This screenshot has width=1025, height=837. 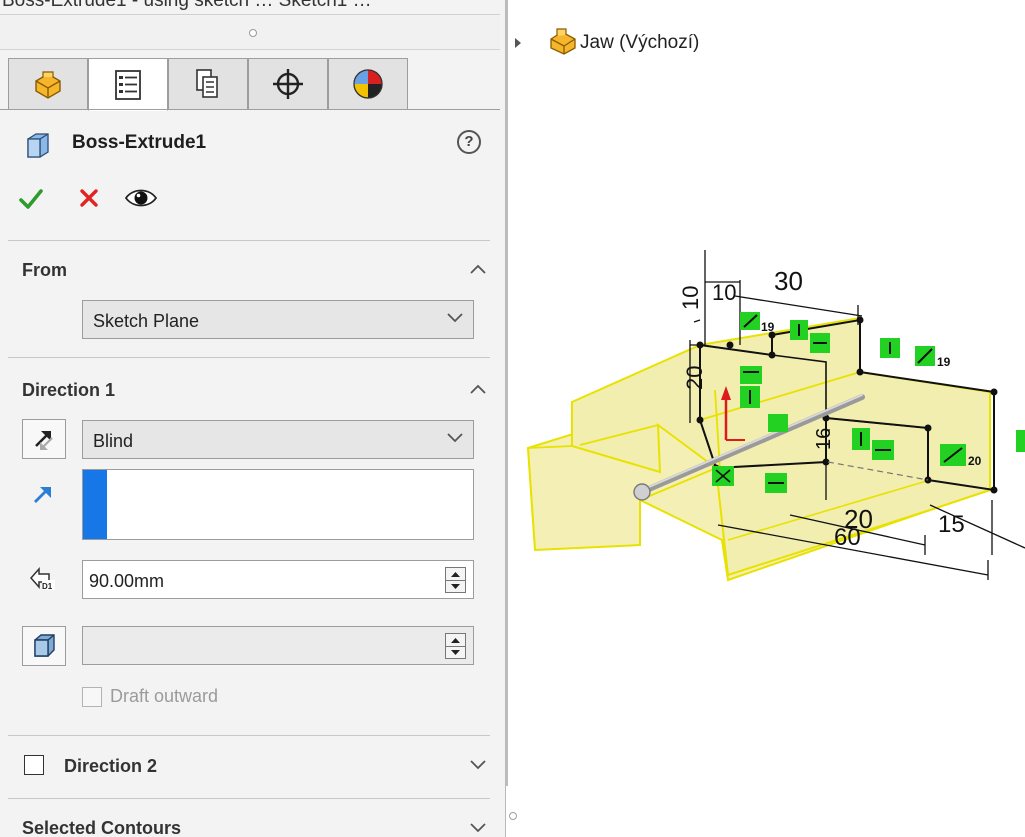 I want to click on direction1-section-title: Direction 1, so click(x=68, y=390).